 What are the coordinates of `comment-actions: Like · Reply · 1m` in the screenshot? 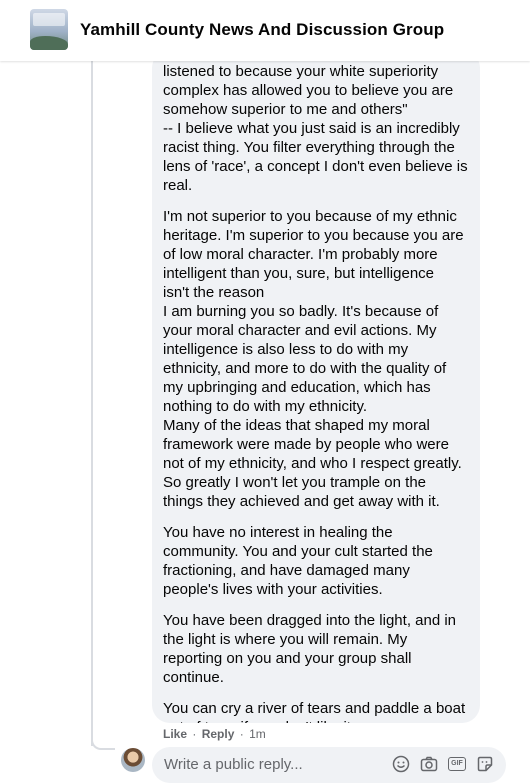 It's located at (214, 734).